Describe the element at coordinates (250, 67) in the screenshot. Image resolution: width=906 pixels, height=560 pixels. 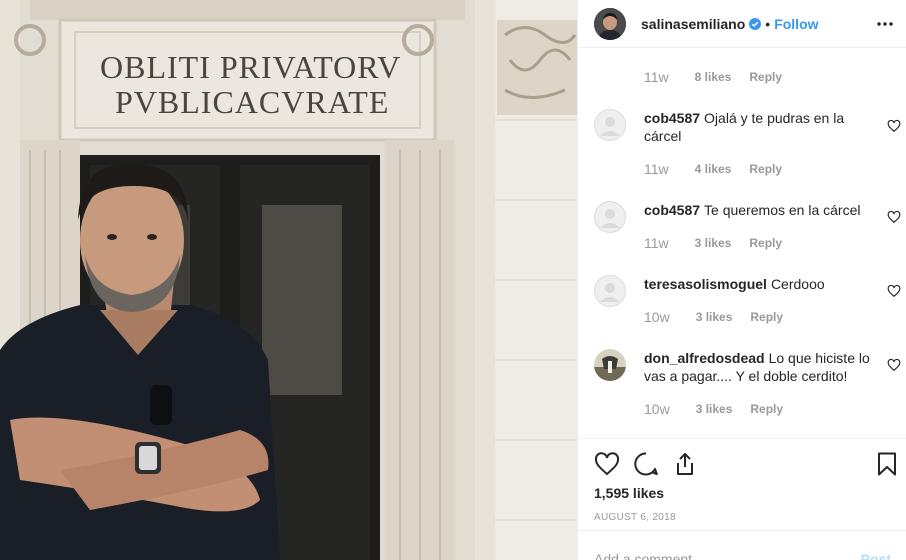
I see `inscription-line-1: OBLITI PRIVATORV` at that location.